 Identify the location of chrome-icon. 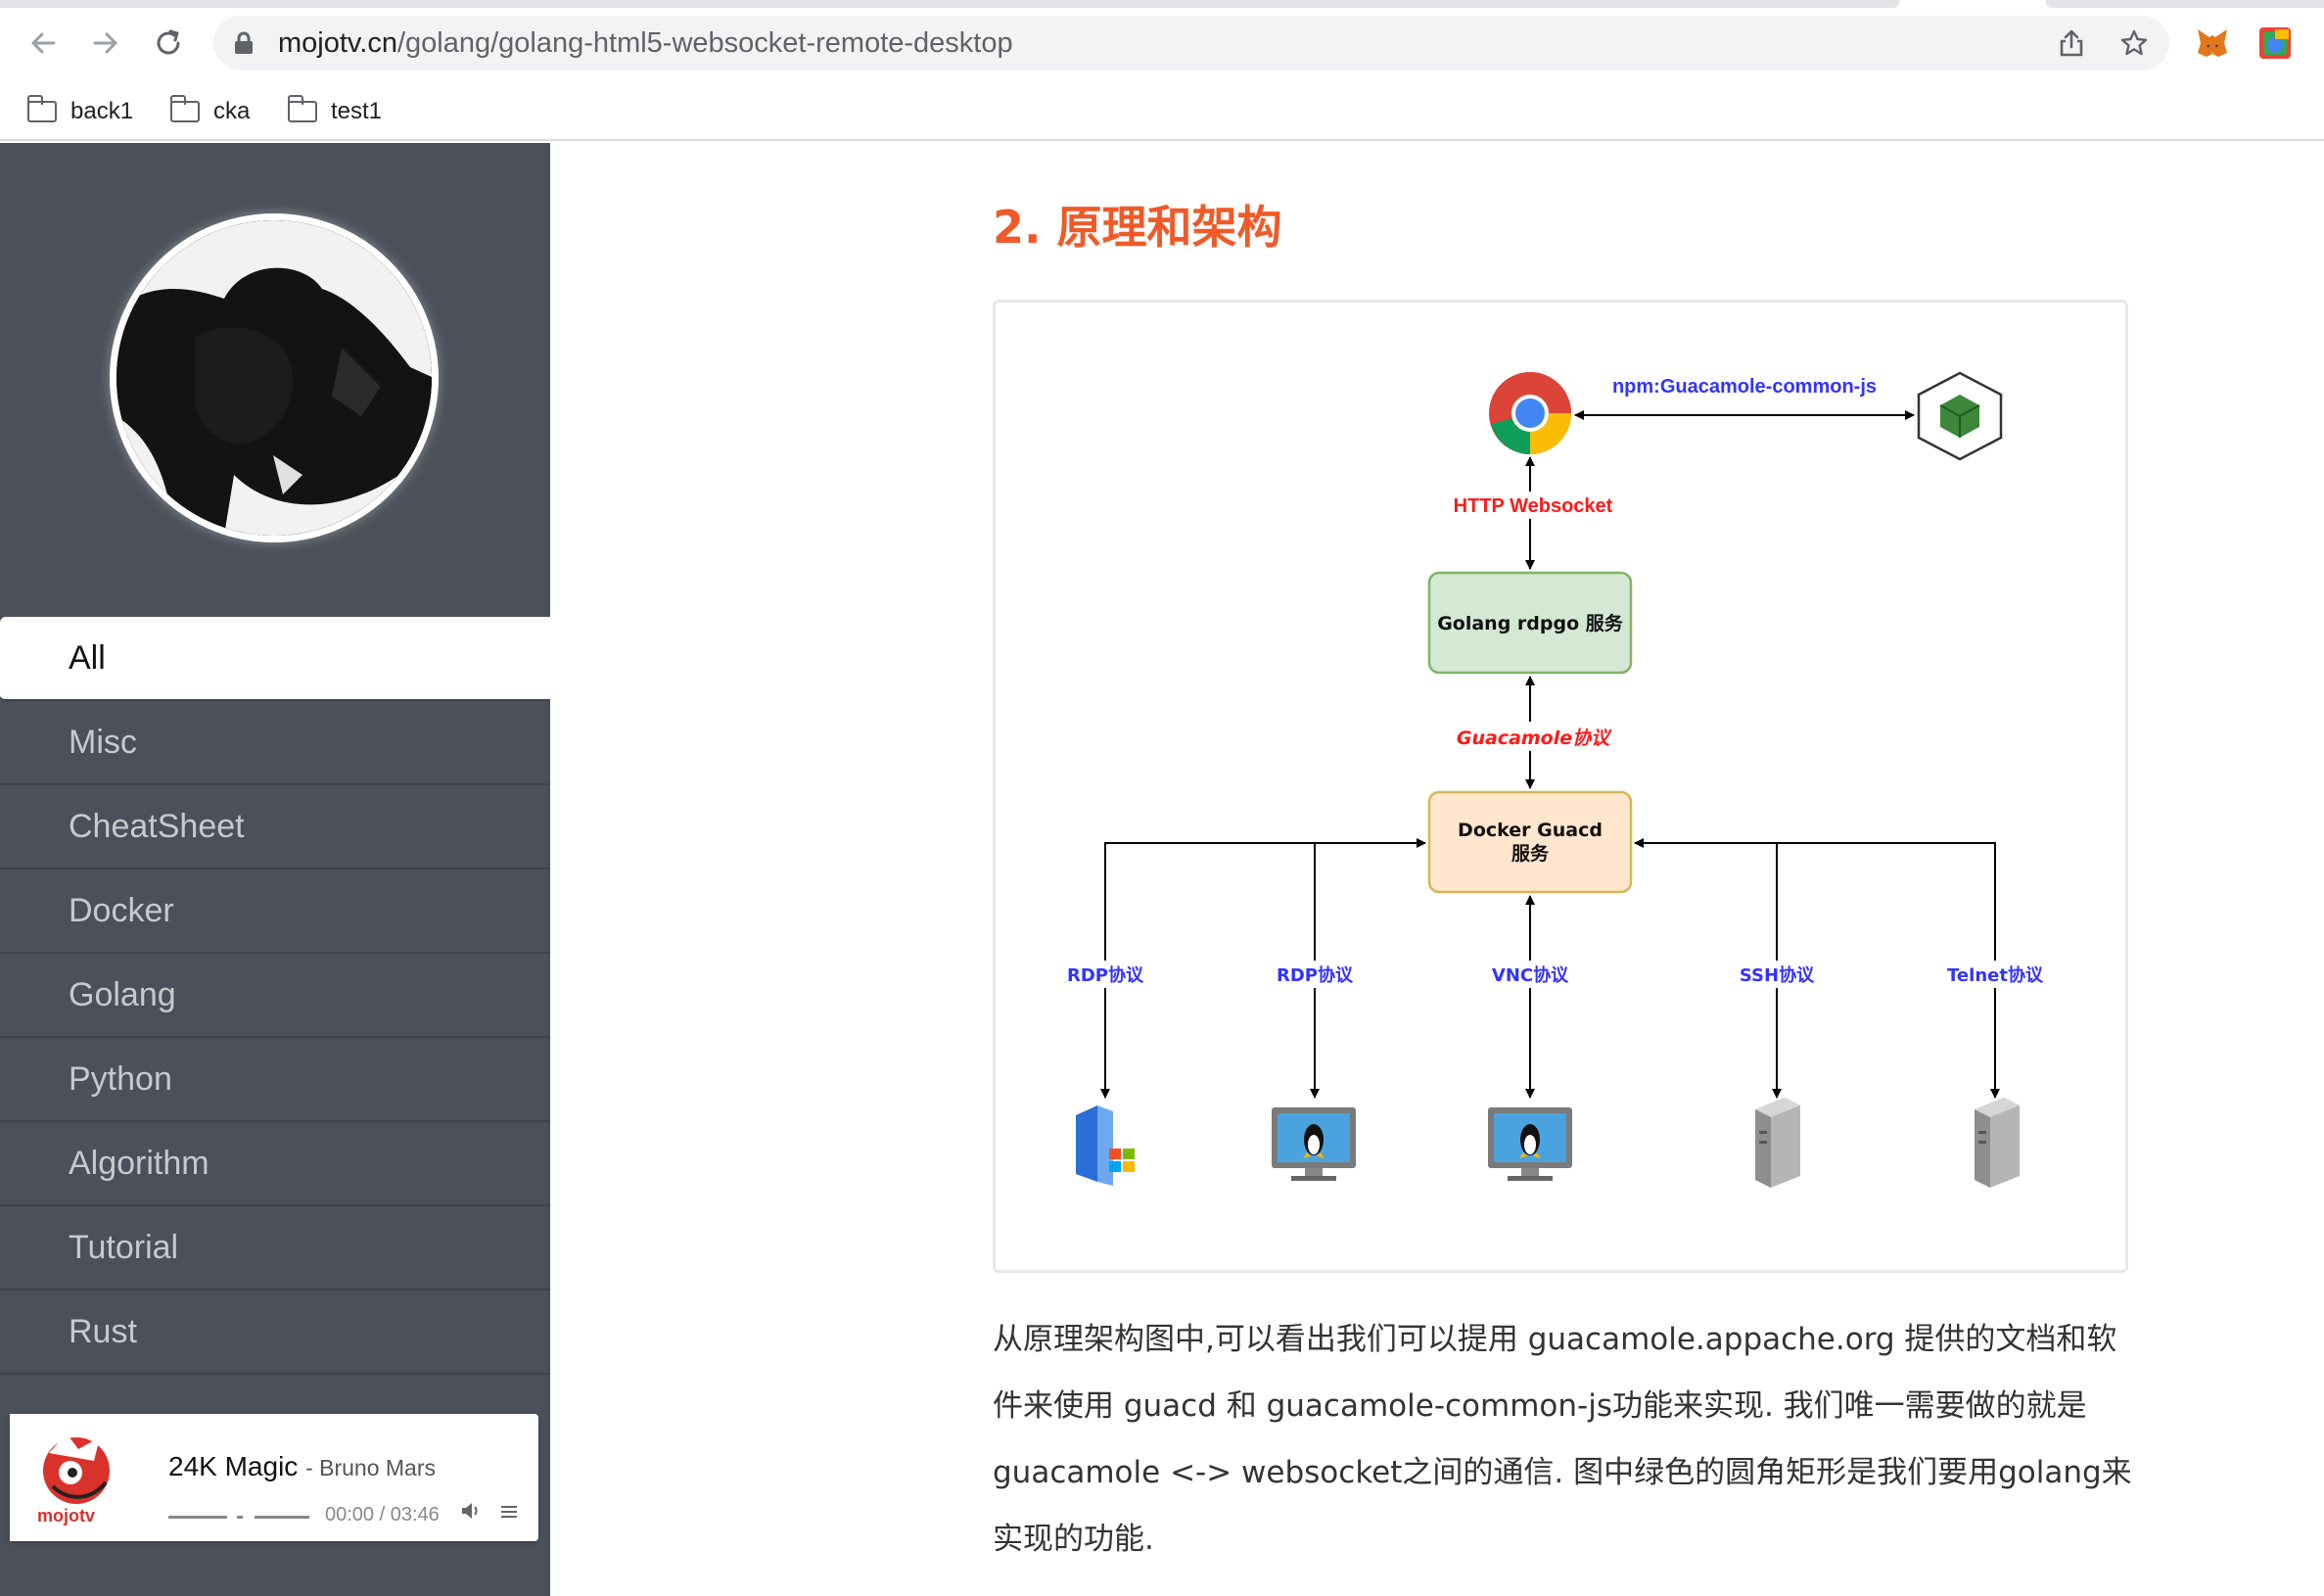
(1530, 413).